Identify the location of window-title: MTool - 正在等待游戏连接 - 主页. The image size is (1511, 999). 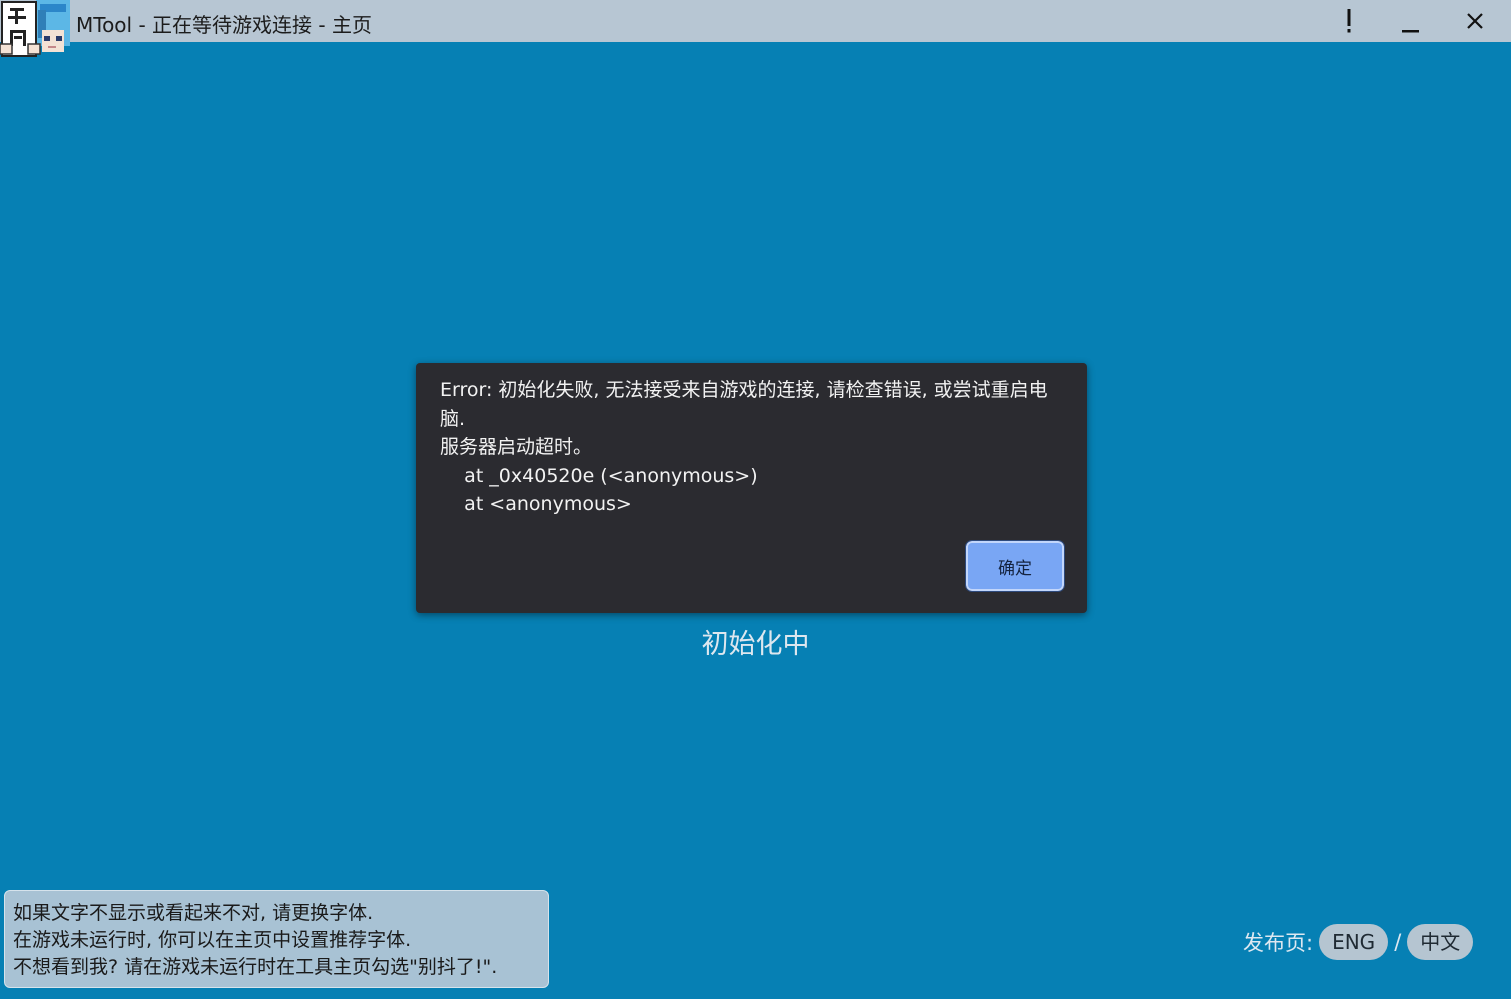
(224, 25).